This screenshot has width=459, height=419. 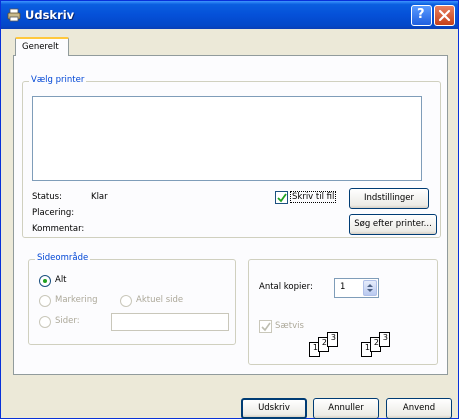 I want to click on radio-selected-dot, so click(x=45, y=281).